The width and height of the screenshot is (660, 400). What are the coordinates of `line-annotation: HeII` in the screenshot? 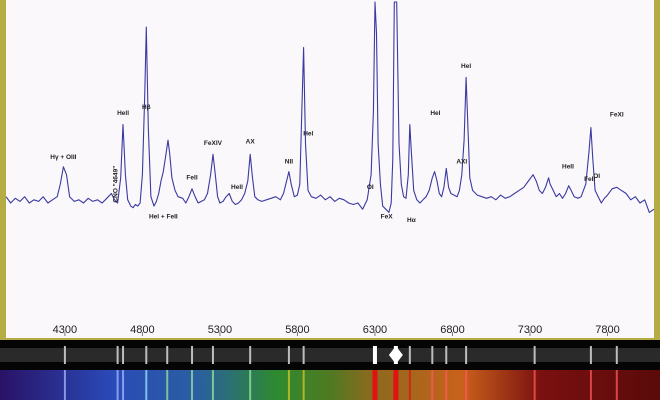 It's located at (568, 166).